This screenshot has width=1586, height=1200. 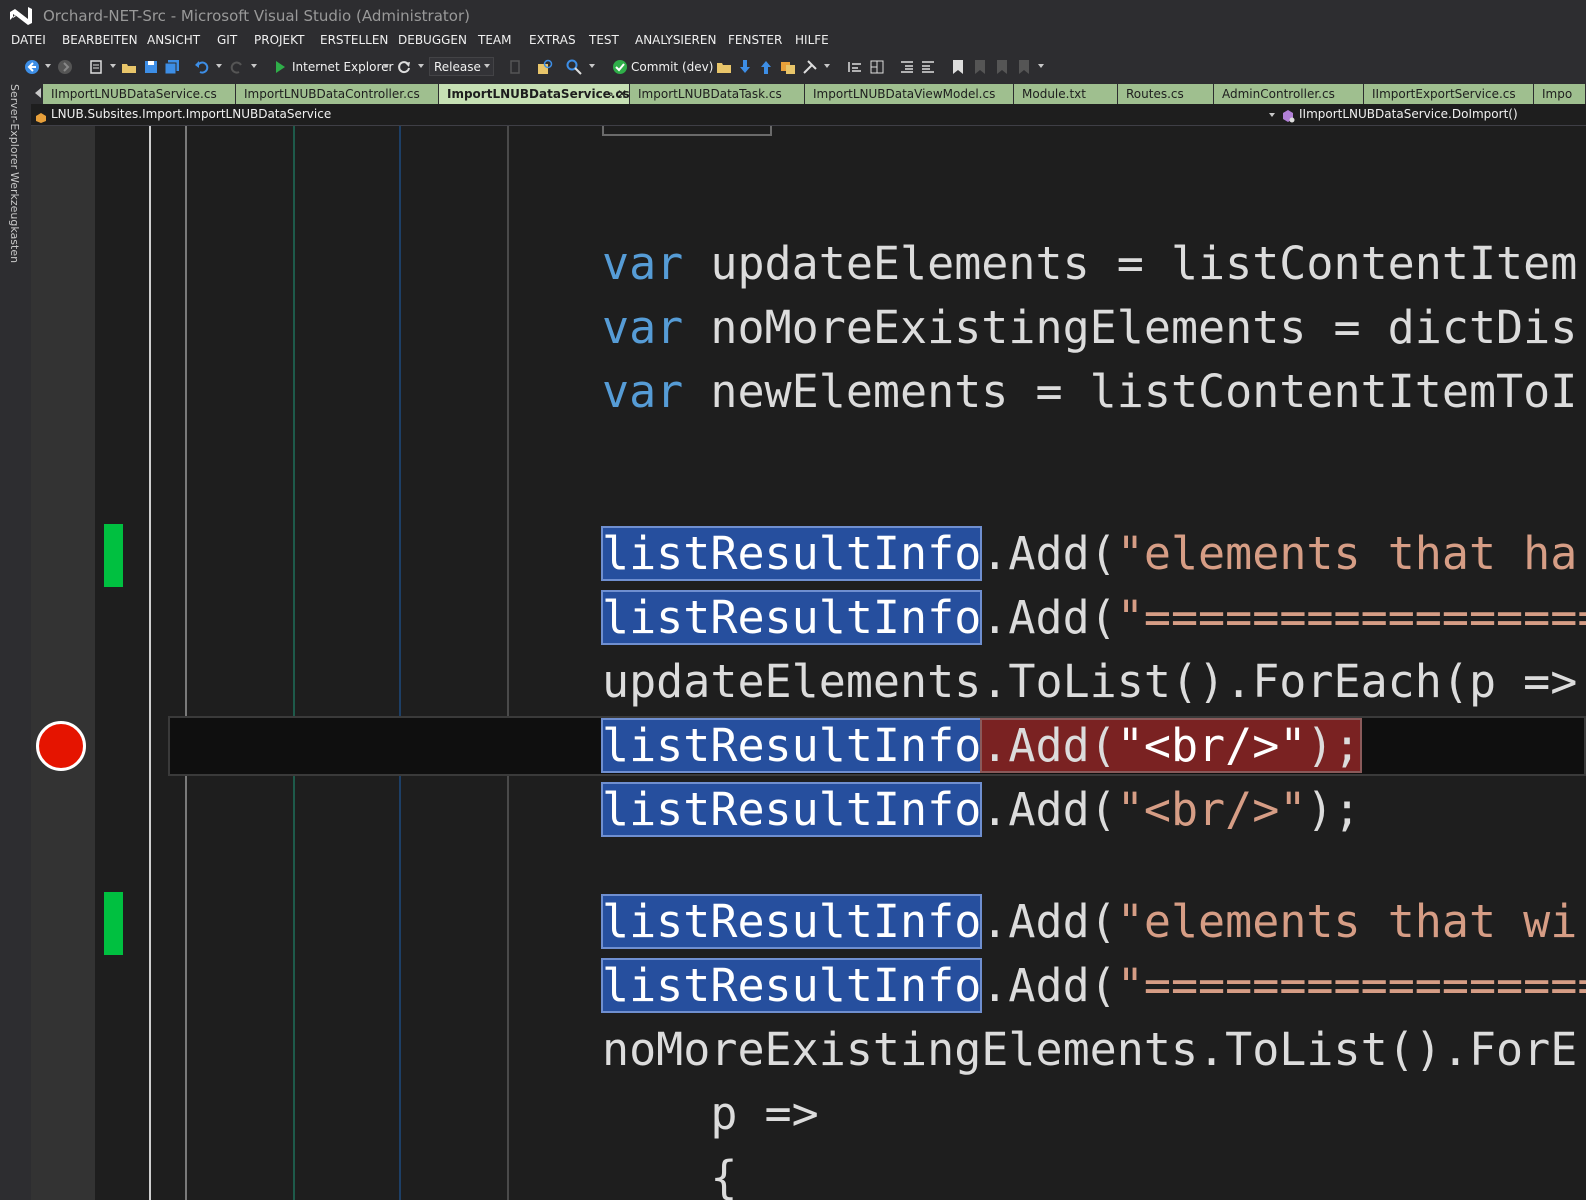 I want to click on save-all-icon, so click(x=172, y=67).